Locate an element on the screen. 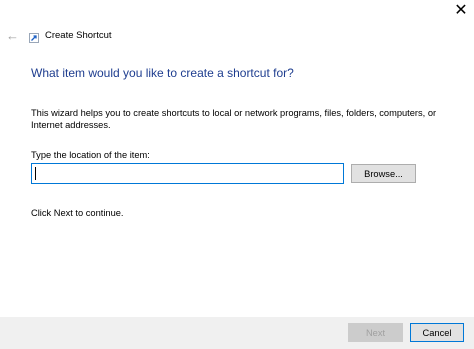  continue-instruction: Click Next to continue. is located at coordinates (77, 213).